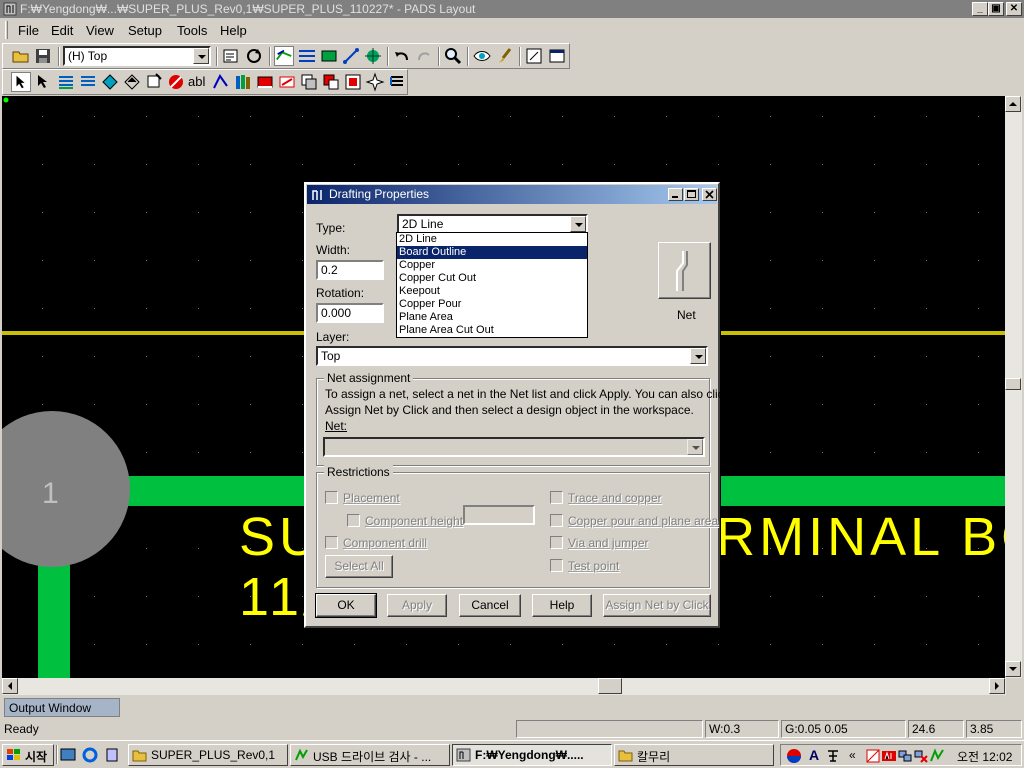 The image size is (1024, 768). Describe the element at coordinates (21, 56) in the screenshot. I see `open-icon` at that location.